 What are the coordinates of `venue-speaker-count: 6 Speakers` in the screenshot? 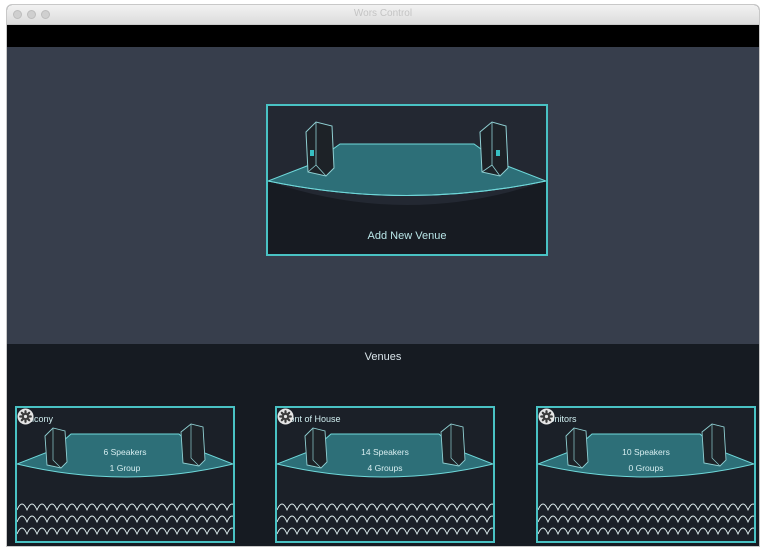 It's located at (125, 452).